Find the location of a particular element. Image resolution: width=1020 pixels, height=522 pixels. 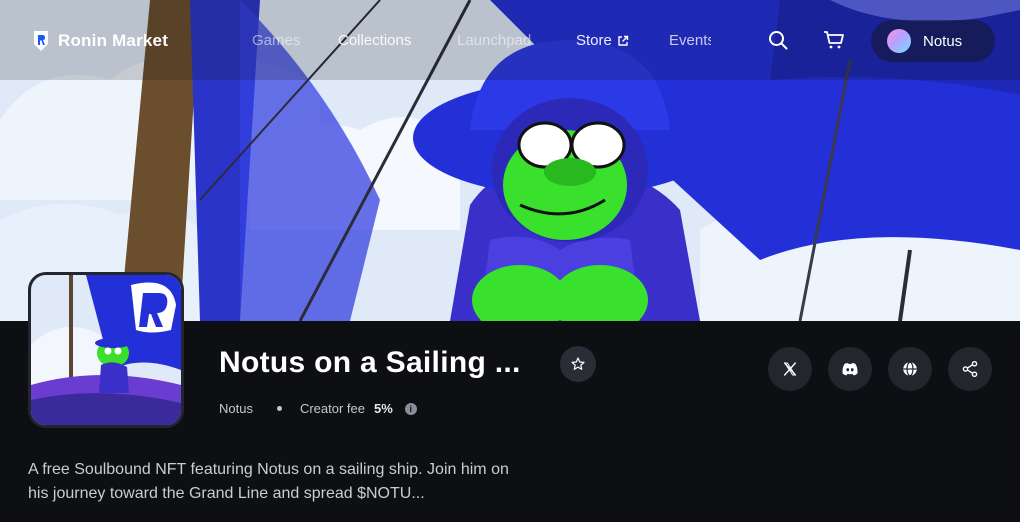

collection-thumbnail-image is located at coordinates (106, 350).